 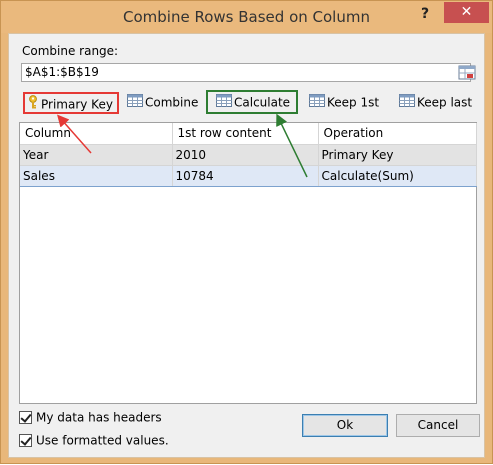 I want to click on help-button: ?, so click(x=425, y=14).